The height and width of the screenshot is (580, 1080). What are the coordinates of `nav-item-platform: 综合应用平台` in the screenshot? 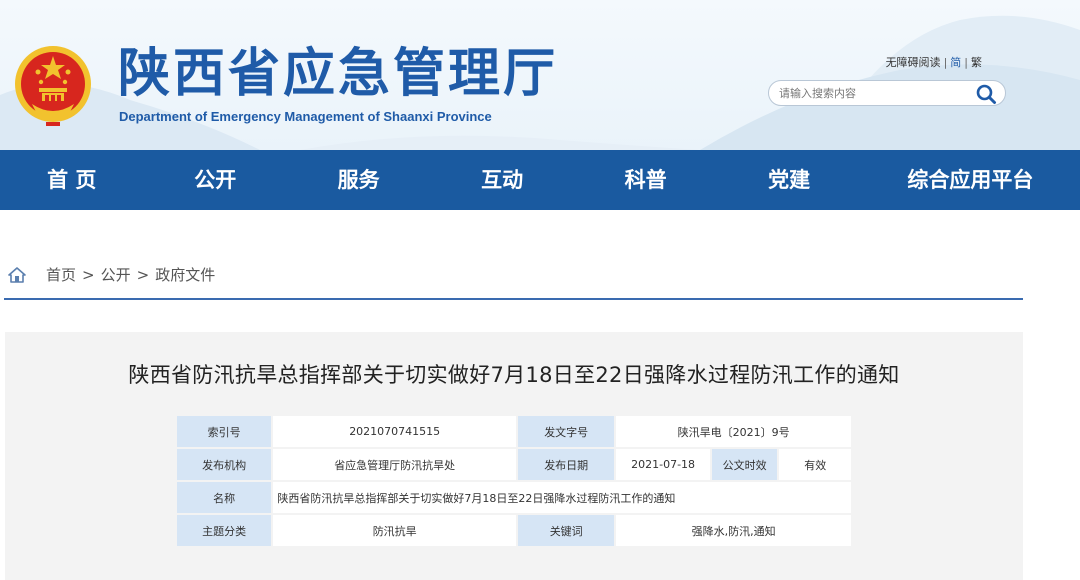 It's located at (970, 180).